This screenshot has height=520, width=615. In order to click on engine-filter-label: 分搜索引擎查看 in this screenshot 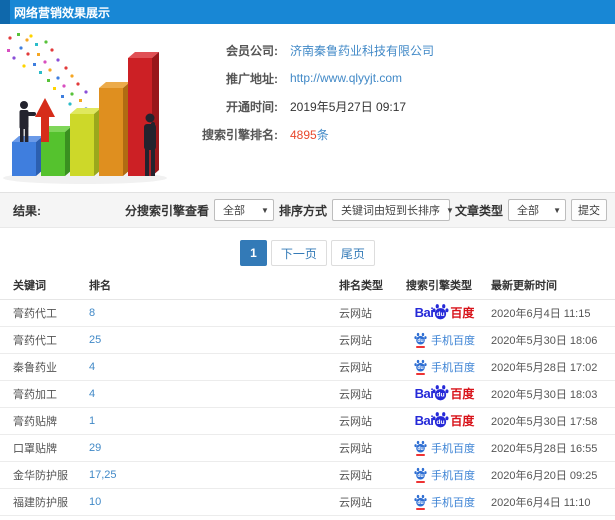, I will do `click(166, 210)`.